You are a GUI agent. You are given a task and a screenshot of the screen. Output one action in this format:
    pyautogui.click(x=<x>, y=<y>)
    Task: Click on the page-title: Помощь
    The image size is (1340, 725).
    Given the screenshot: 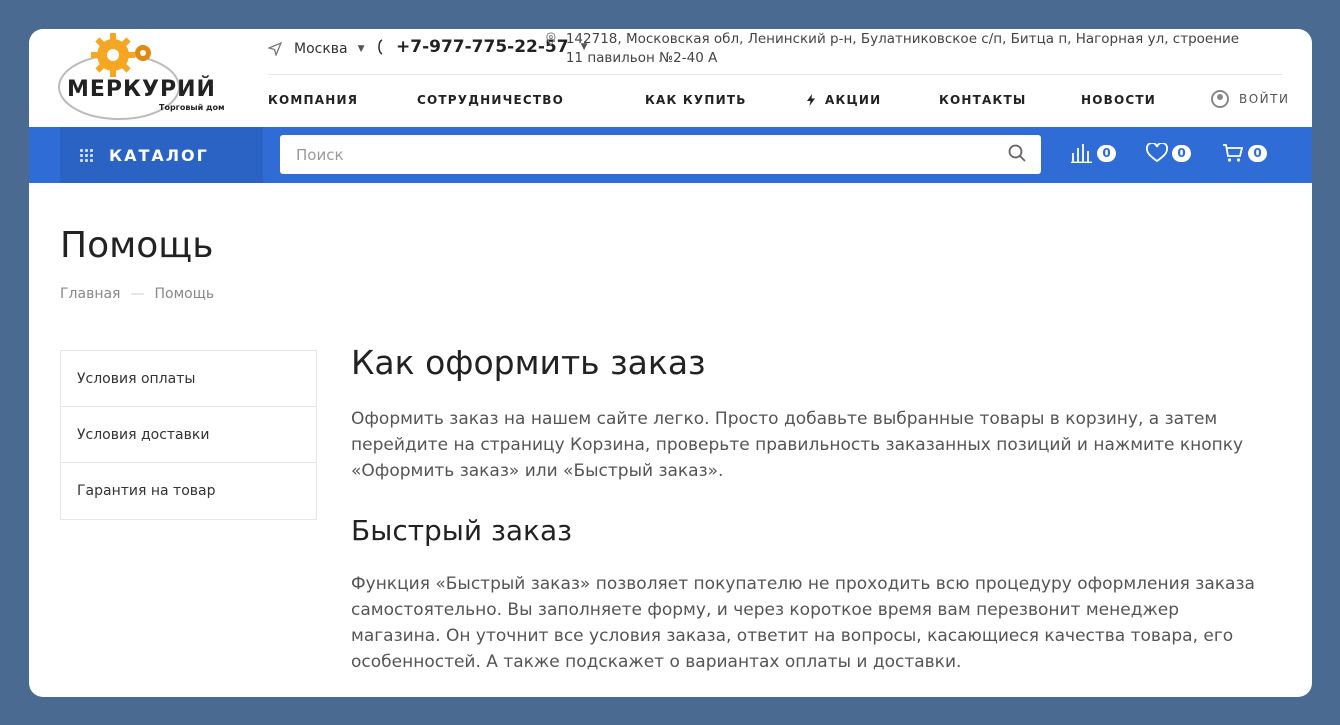 What is the action you would take?
    pyautogui.click(x=137, y=245)
    